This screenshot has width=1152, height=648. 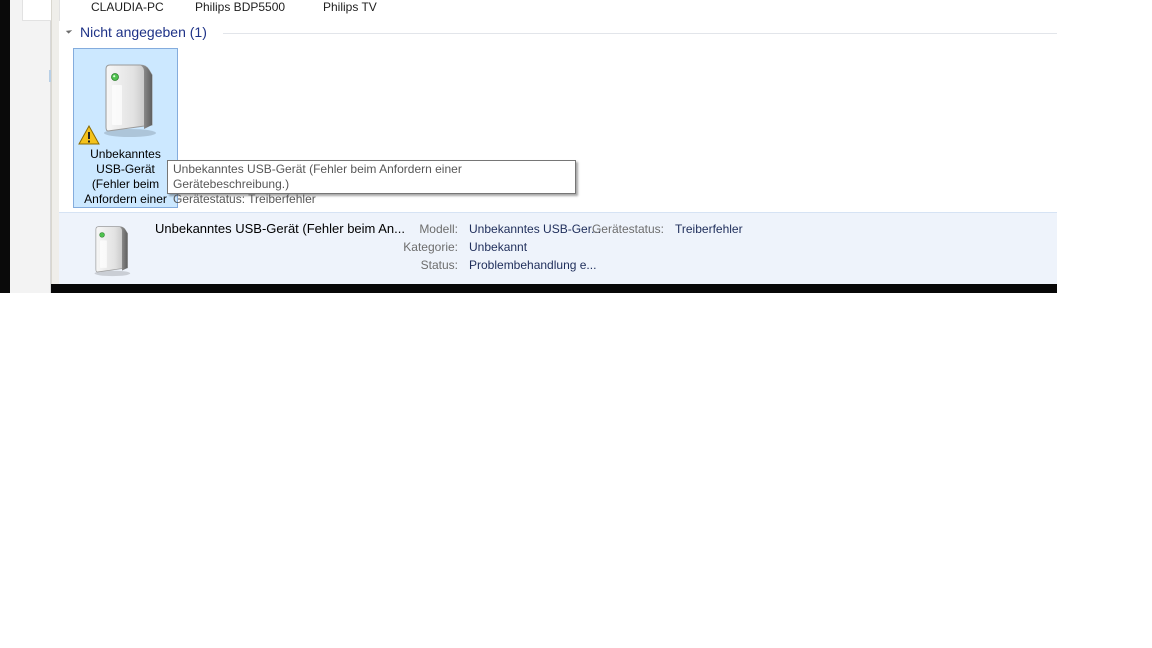 What do you see at coordinates (709, 229) in the screenshot?
I see `details-devicestatus-value: Treiberfehler` at bounding box center [709, 229].